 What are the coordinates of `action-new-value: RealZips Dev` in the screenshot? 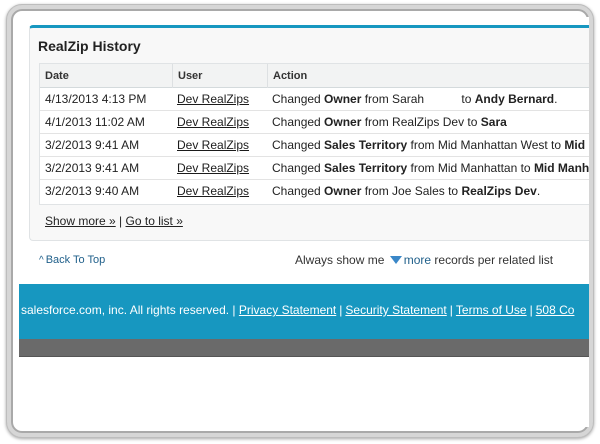 It's located at (499, 191).